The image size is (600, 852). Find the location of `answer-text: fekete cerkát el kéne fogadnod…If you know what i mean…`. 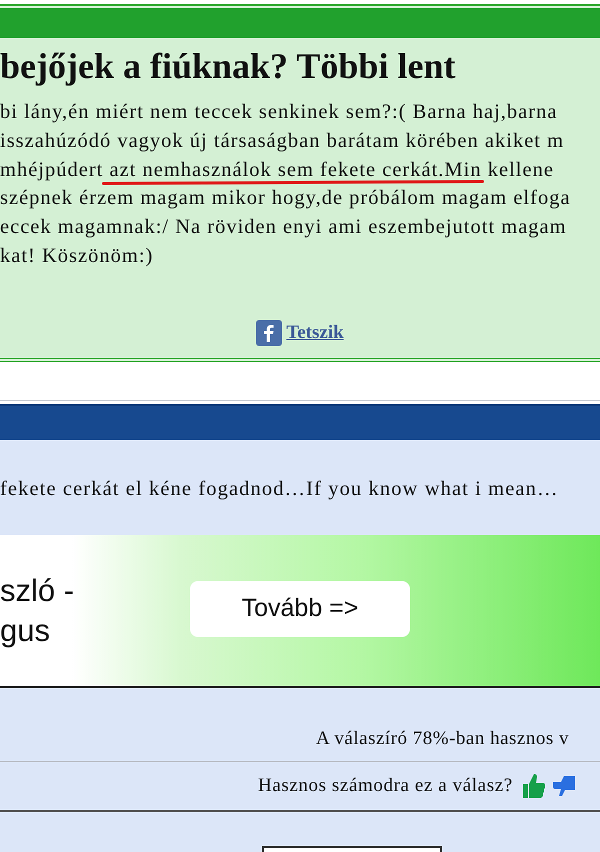

answer-text: fekete cerkát el kéne fogadnod…If you know what i mean… is located at coordinates (280, 489).